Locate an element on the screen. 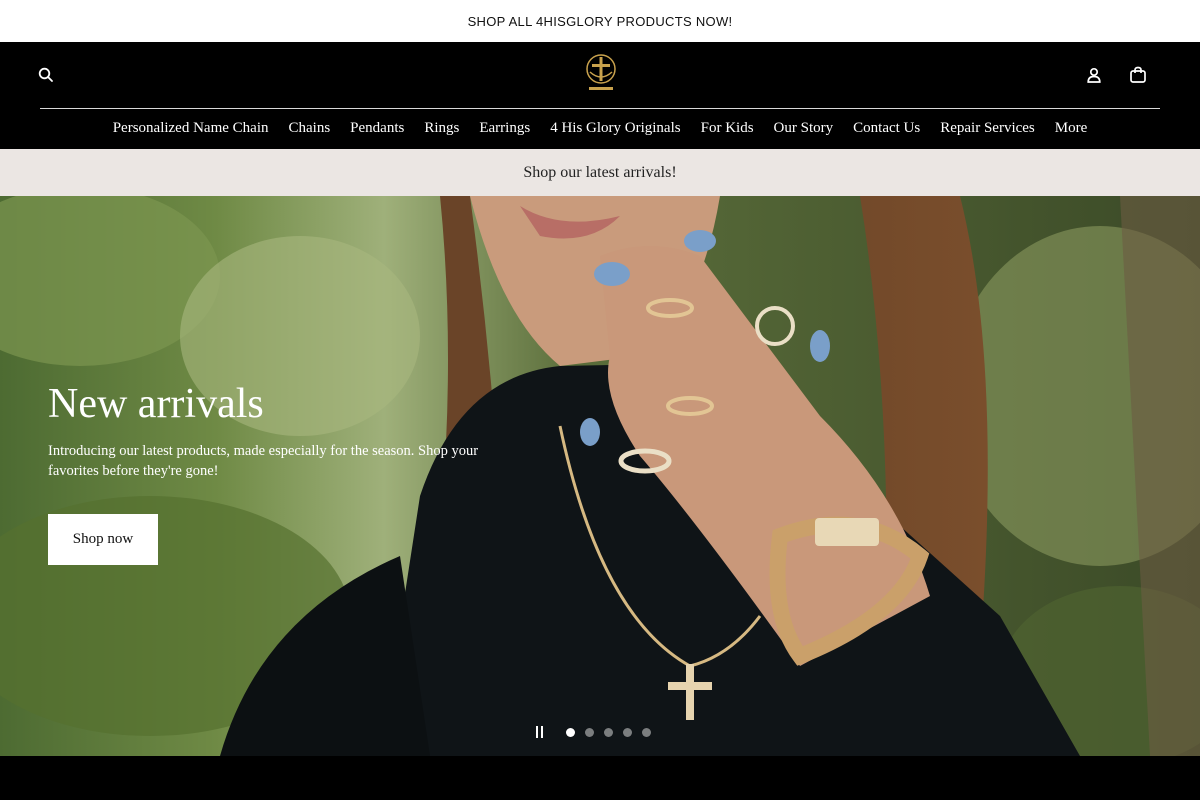 Image resolution: width=1200 pixels, height=800 pixels. nav-item-chains: Chains is located at coordinates (310, 128).